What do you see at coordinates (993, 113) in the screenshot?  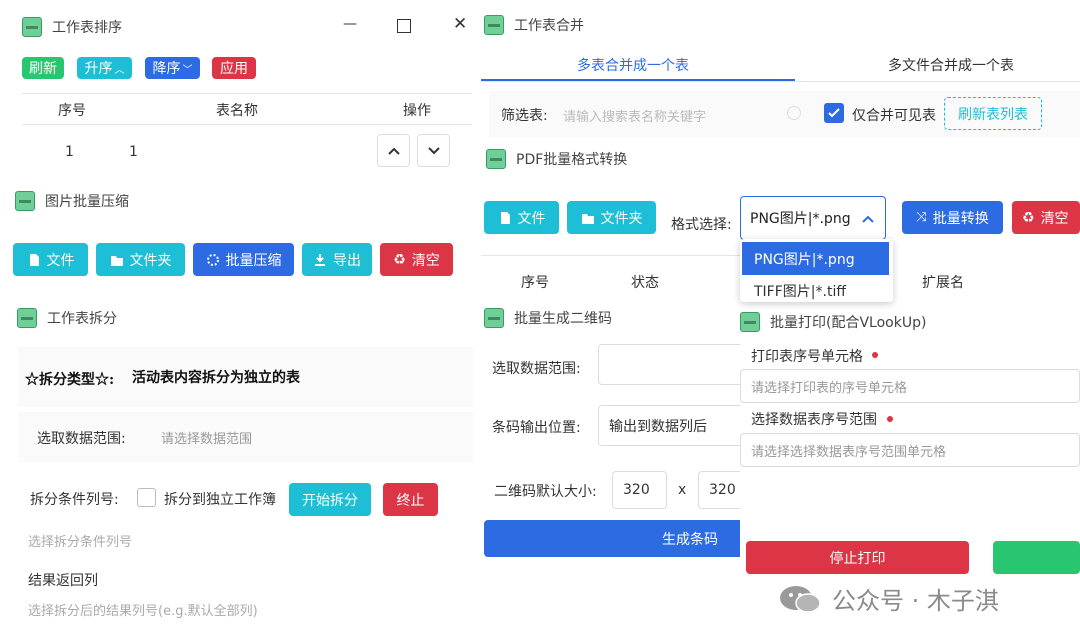 I see `refresh-table-list-button: 刷新表列表` at bounding box center [993, 113].